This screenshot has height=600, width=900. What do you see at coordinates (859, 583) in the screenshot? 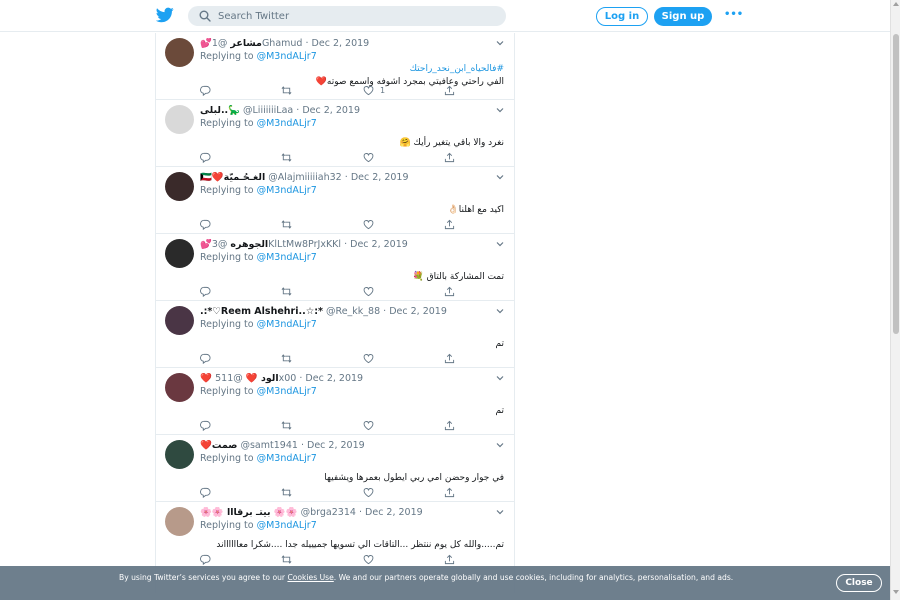
I see `close-cookie-banner-button: Close` at bounding box center [859, 583].